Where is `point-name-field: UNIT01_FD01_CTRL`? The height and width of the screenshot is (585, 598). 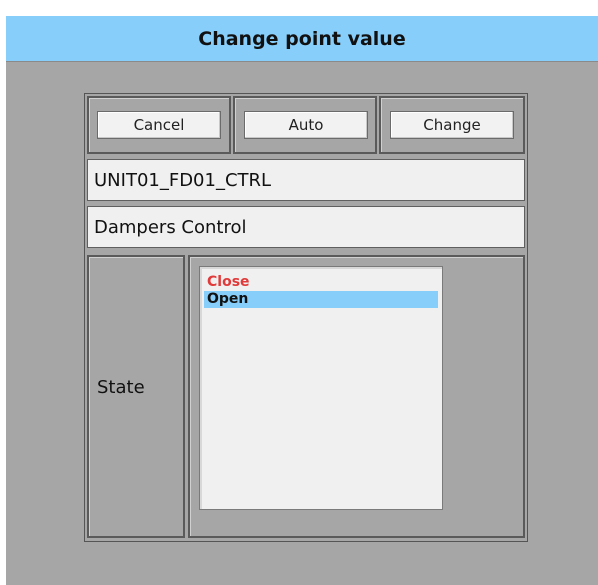
point-name-field: UNIT01_FD01_CTRL is located at coordinates (306, 180).